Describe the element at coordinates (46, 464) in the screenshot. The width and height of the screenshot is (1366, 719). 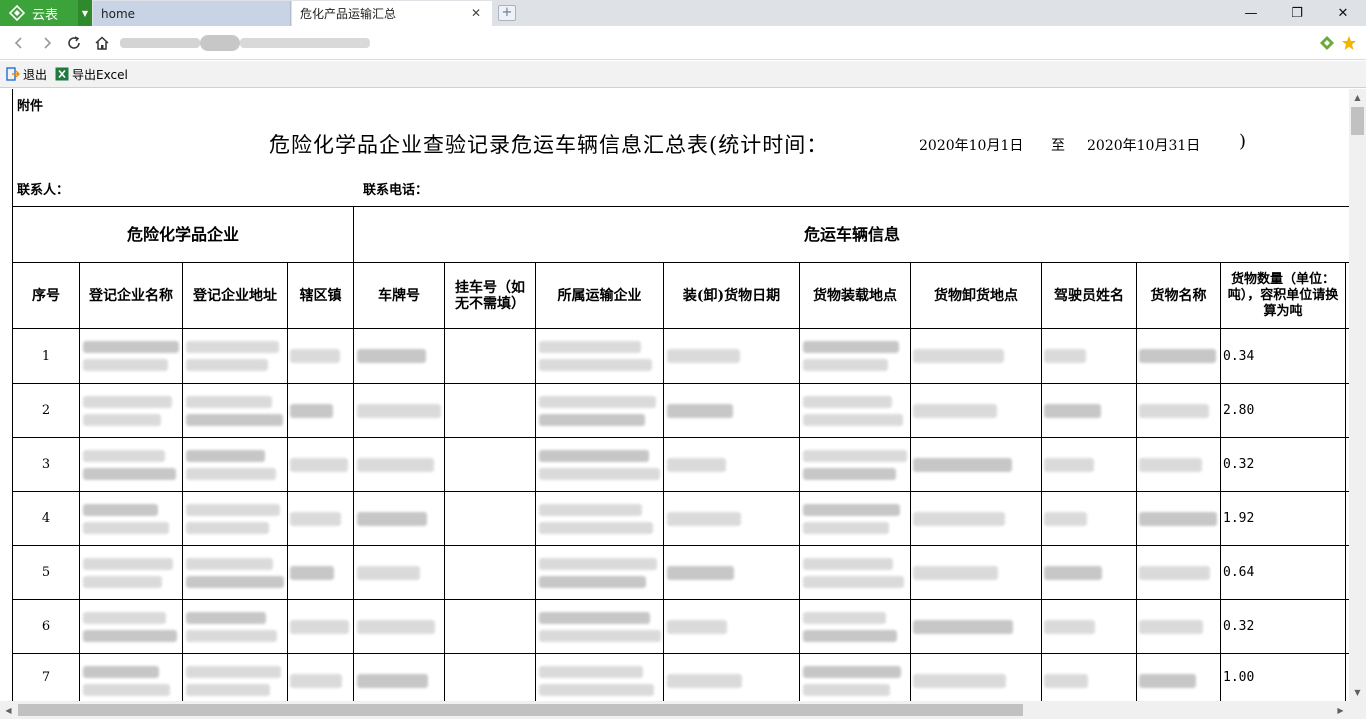
I see `row-number: 3` at that location.